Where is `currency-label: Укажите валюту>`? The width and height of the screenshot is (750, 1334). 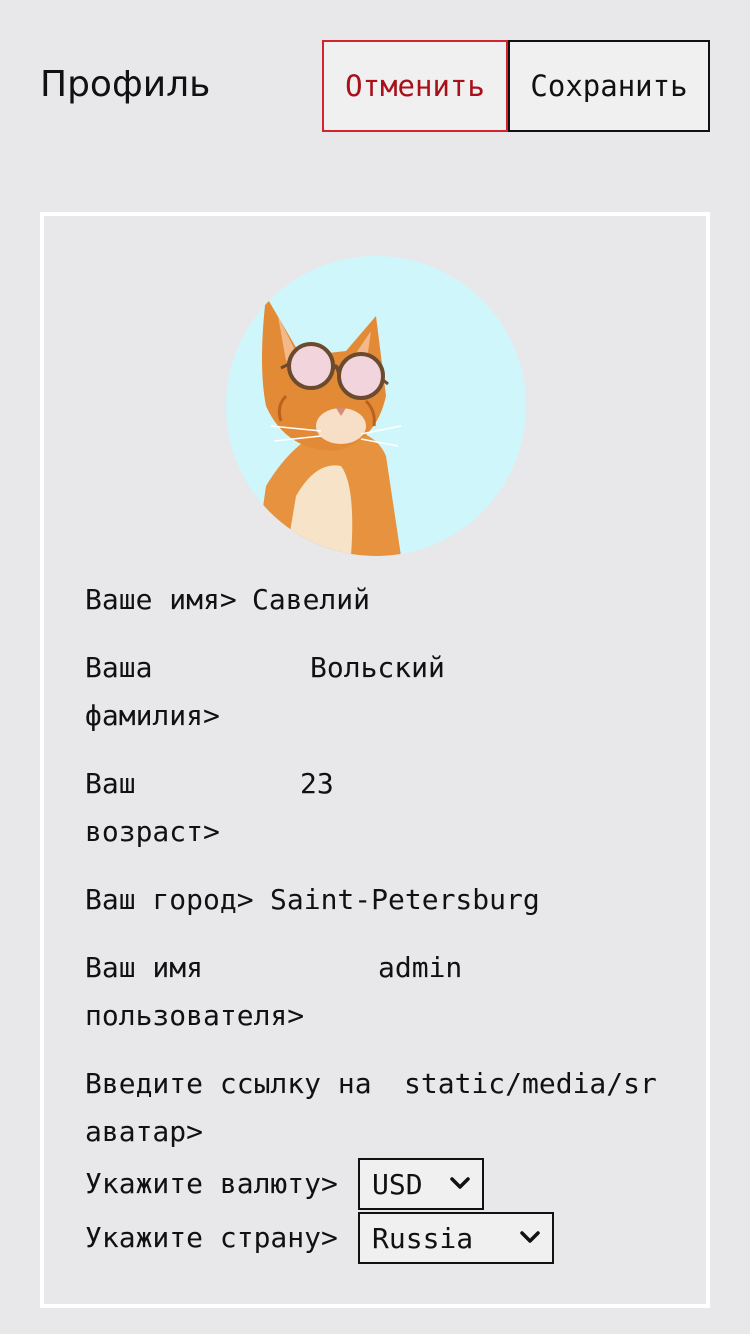 currency-label: Укажите валюту> is located at coordinates (211, 1183).